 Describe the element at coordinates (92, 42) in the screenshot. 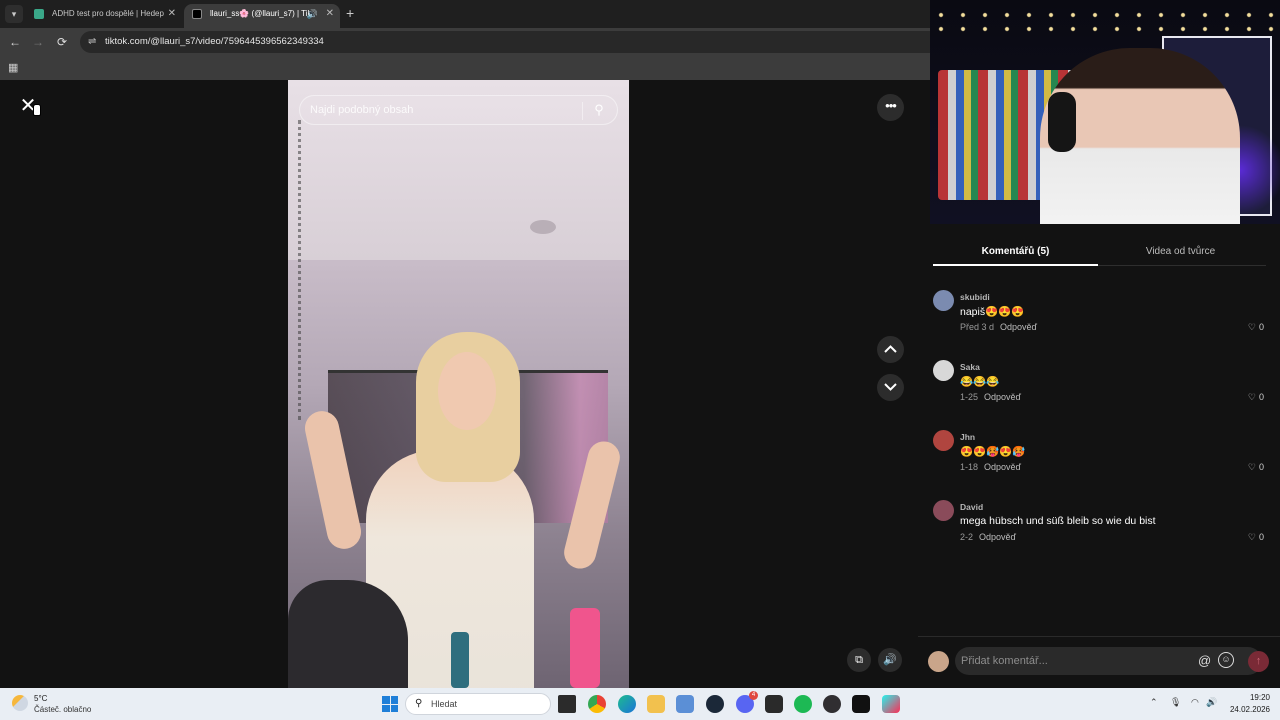

I see `site-info-icon: ⇌` at that location.